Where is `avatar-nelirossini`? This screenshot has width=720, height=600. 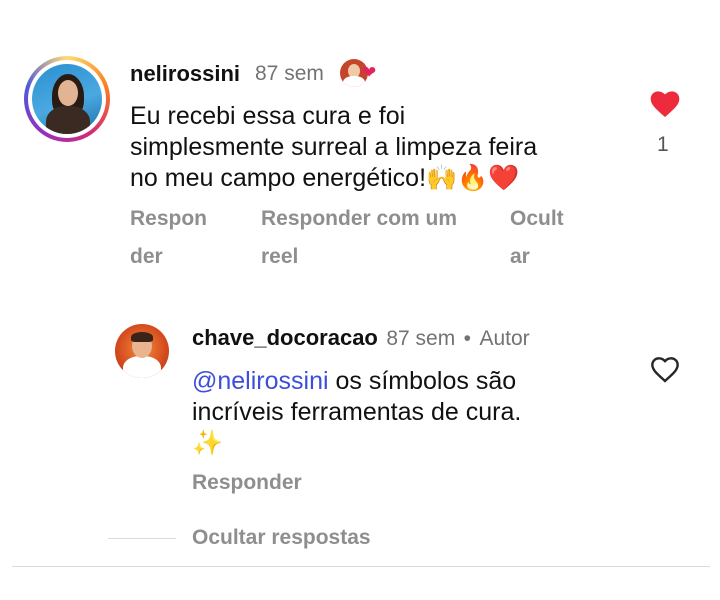 avatar-nelirossini is located at coordinates (67, 99).